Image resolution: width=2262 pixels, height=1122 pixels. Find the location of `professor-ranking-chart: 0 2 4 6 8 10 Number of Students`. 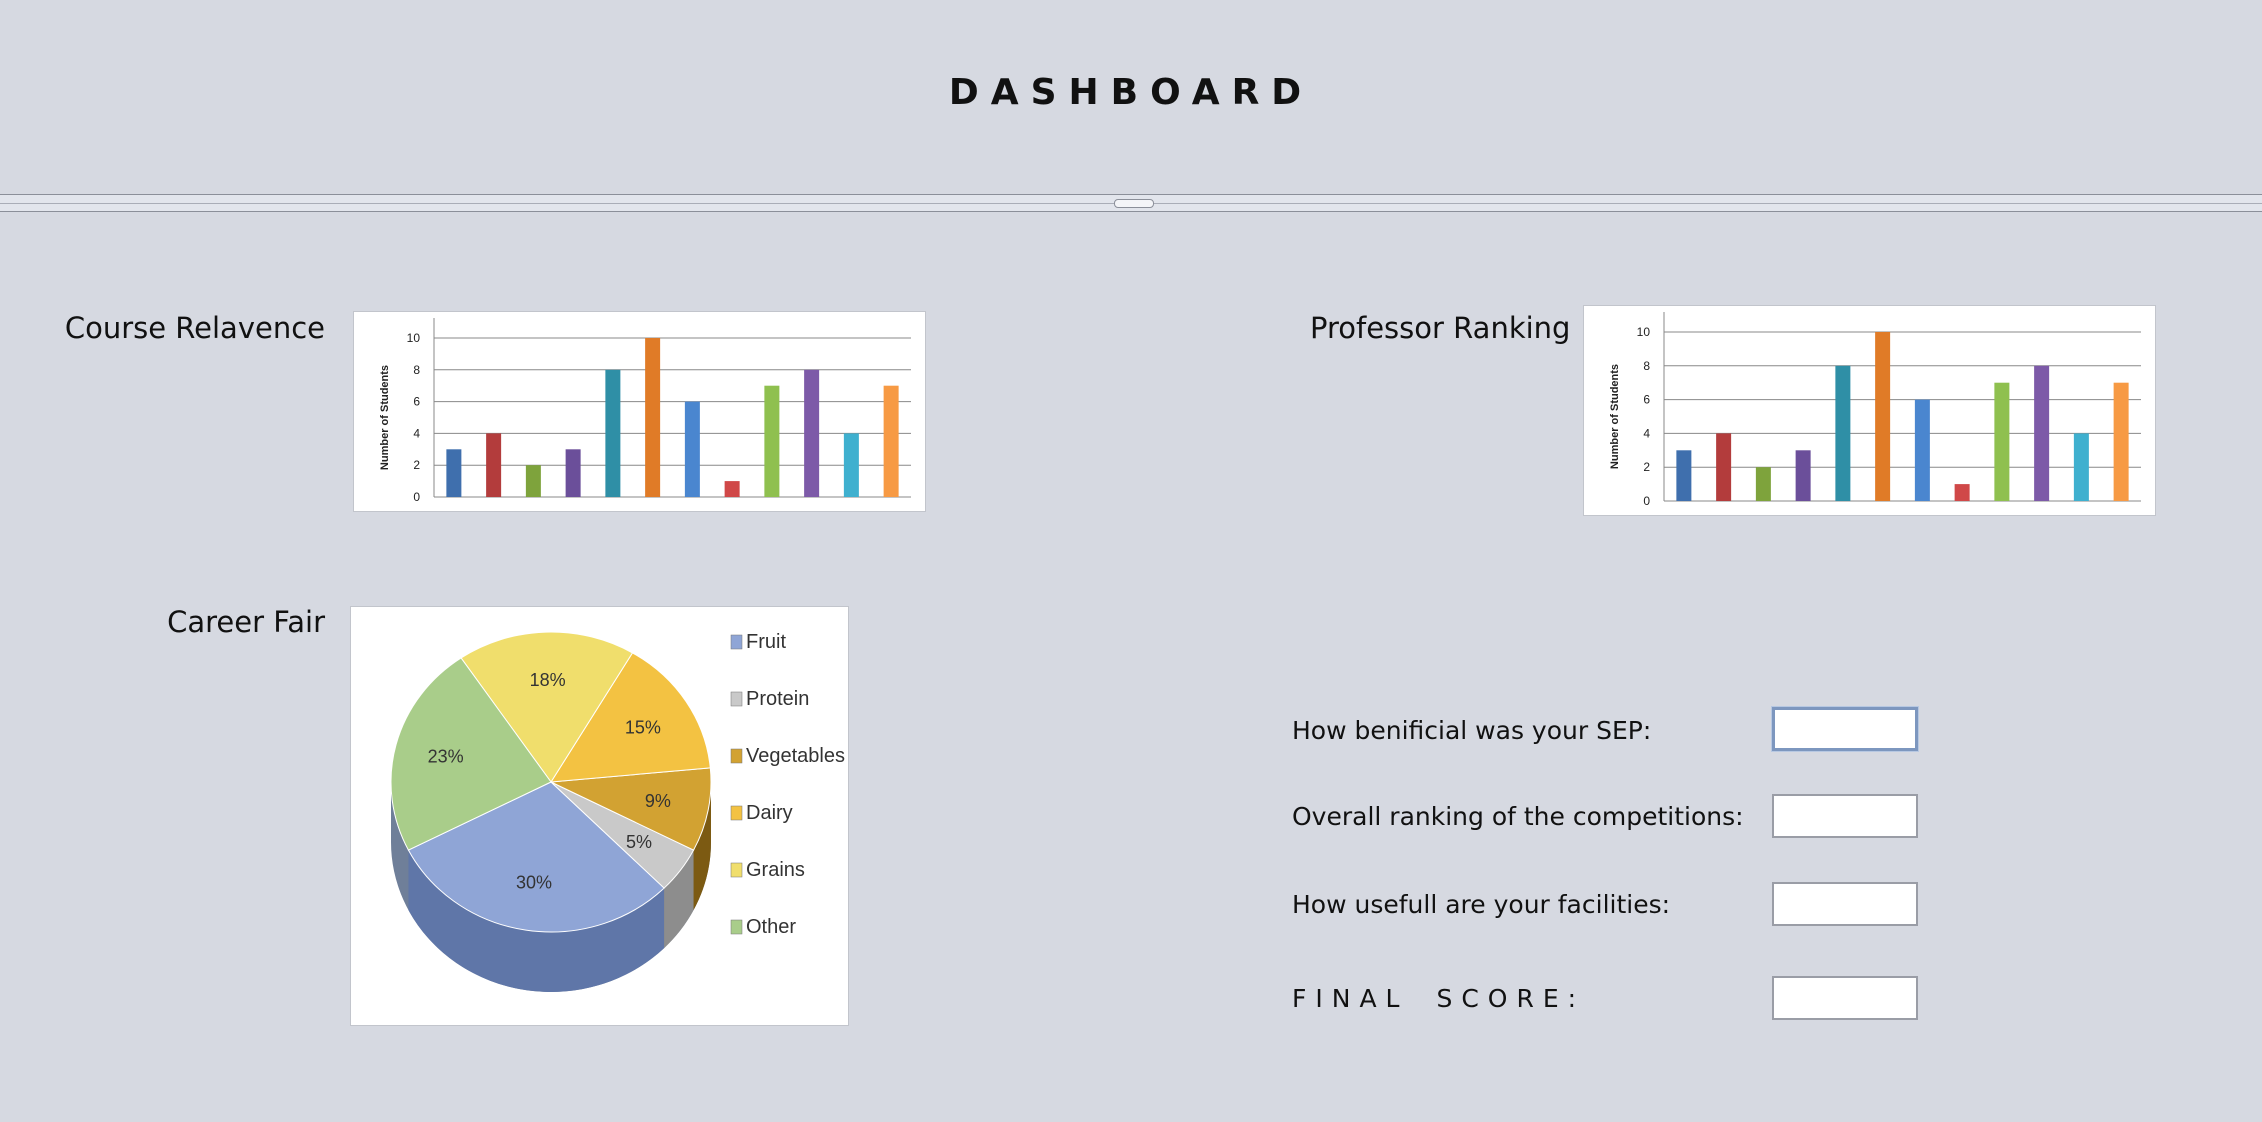

professor-ranking-chart: 0 2 4 6 8 10 Number of Students is located at coordinates (1869, 410).